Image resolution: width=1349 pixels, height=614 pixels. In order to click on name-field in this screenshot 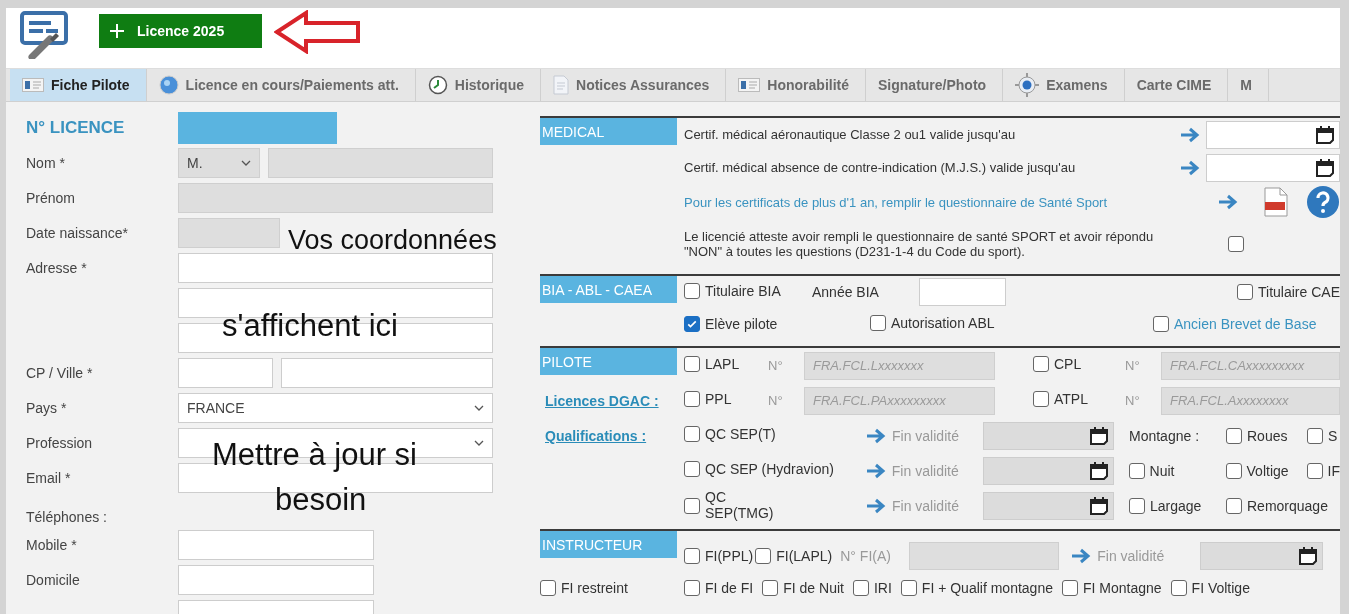, I will do `click(380, 162)`.